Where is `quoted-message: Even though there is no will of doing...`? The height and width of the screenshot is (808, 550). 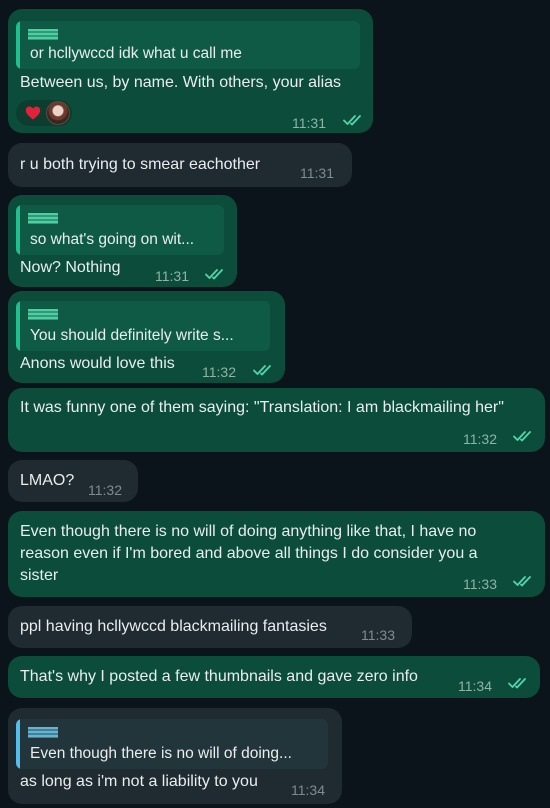 quoted-message: Even though there is no will of doing... is located at coordinates (172, 744).